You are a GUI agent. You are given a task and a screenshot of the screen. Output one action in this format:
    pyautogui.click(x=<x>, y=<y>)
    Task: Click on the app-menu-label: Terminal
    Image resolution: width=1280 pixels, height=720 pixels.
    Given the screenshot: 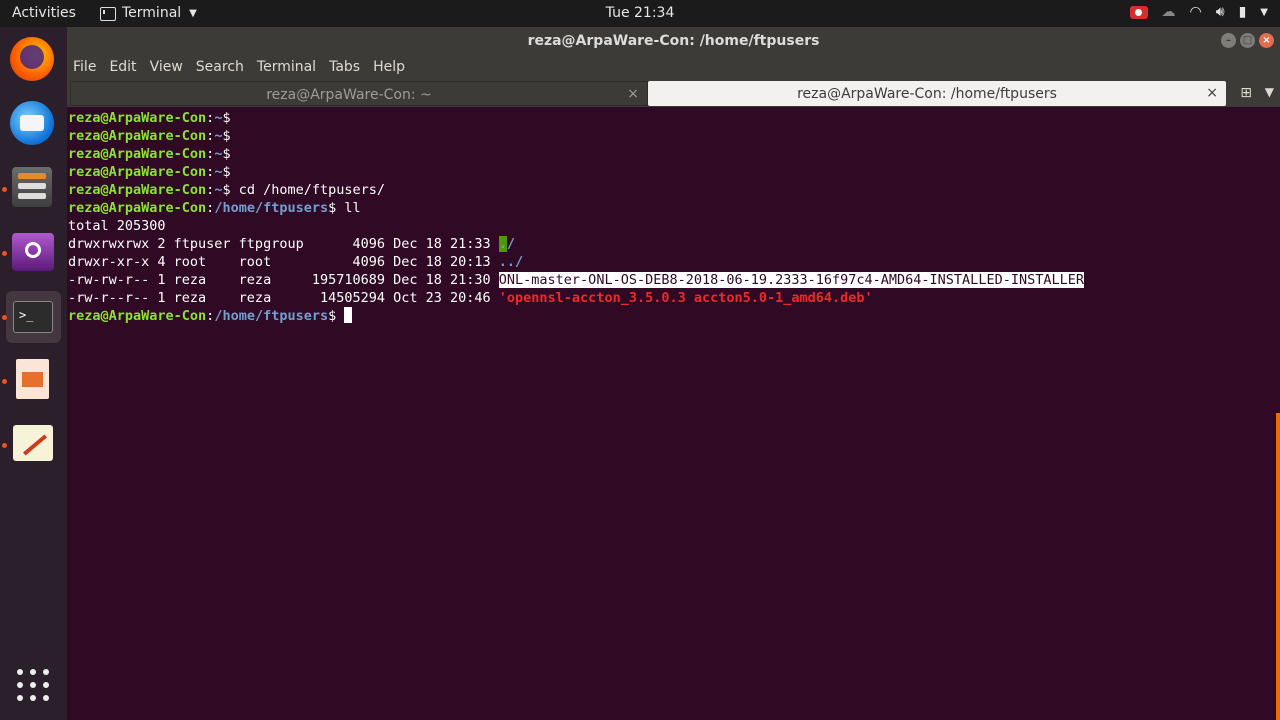 What is the action you would take?
    pyautogui.click(x=152, y=13)
    